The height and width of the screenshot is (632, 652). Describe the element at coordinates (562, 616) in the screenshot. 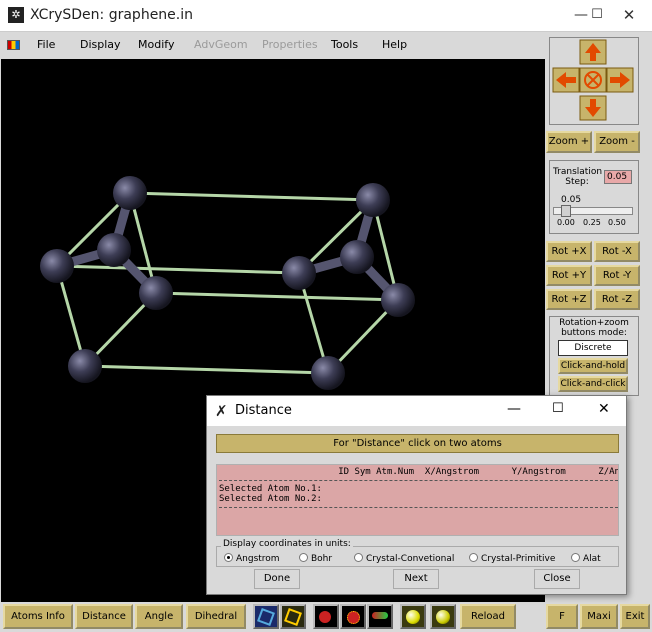

I see `f-button: F` at that location.